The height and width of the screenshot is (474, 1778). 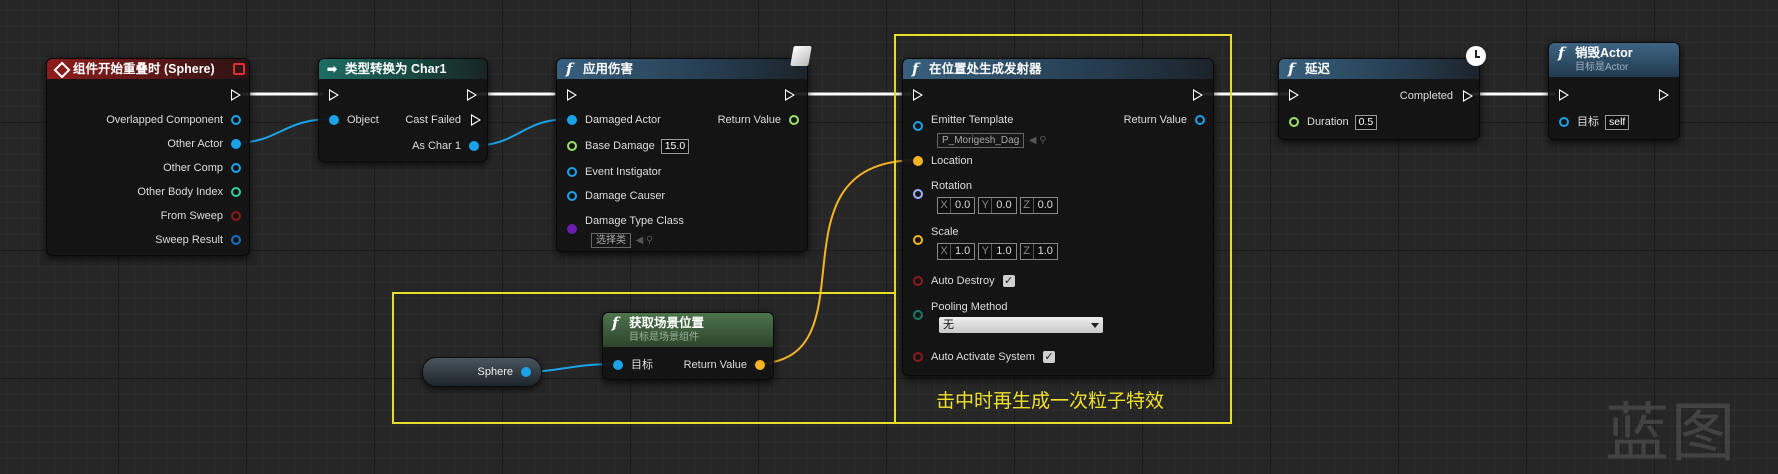 What do you see at coordinates (682, 69) in the screenshot?
I see `node-header: f 应用伤害` at bounding box center [682, 69].